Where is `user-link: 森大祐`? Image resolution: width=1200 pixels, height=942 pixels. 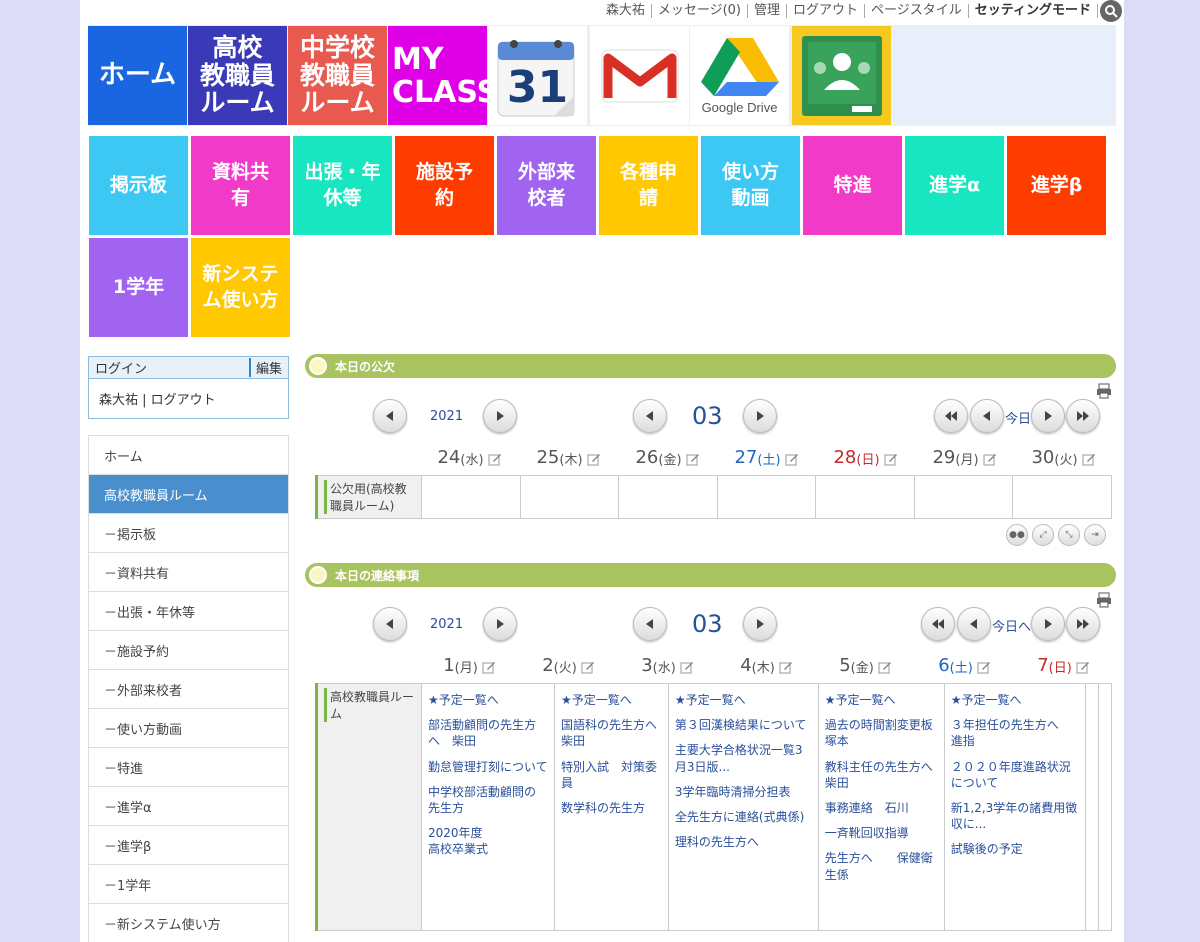
user-link: 森大祐 is located at coordinates (626, 11).